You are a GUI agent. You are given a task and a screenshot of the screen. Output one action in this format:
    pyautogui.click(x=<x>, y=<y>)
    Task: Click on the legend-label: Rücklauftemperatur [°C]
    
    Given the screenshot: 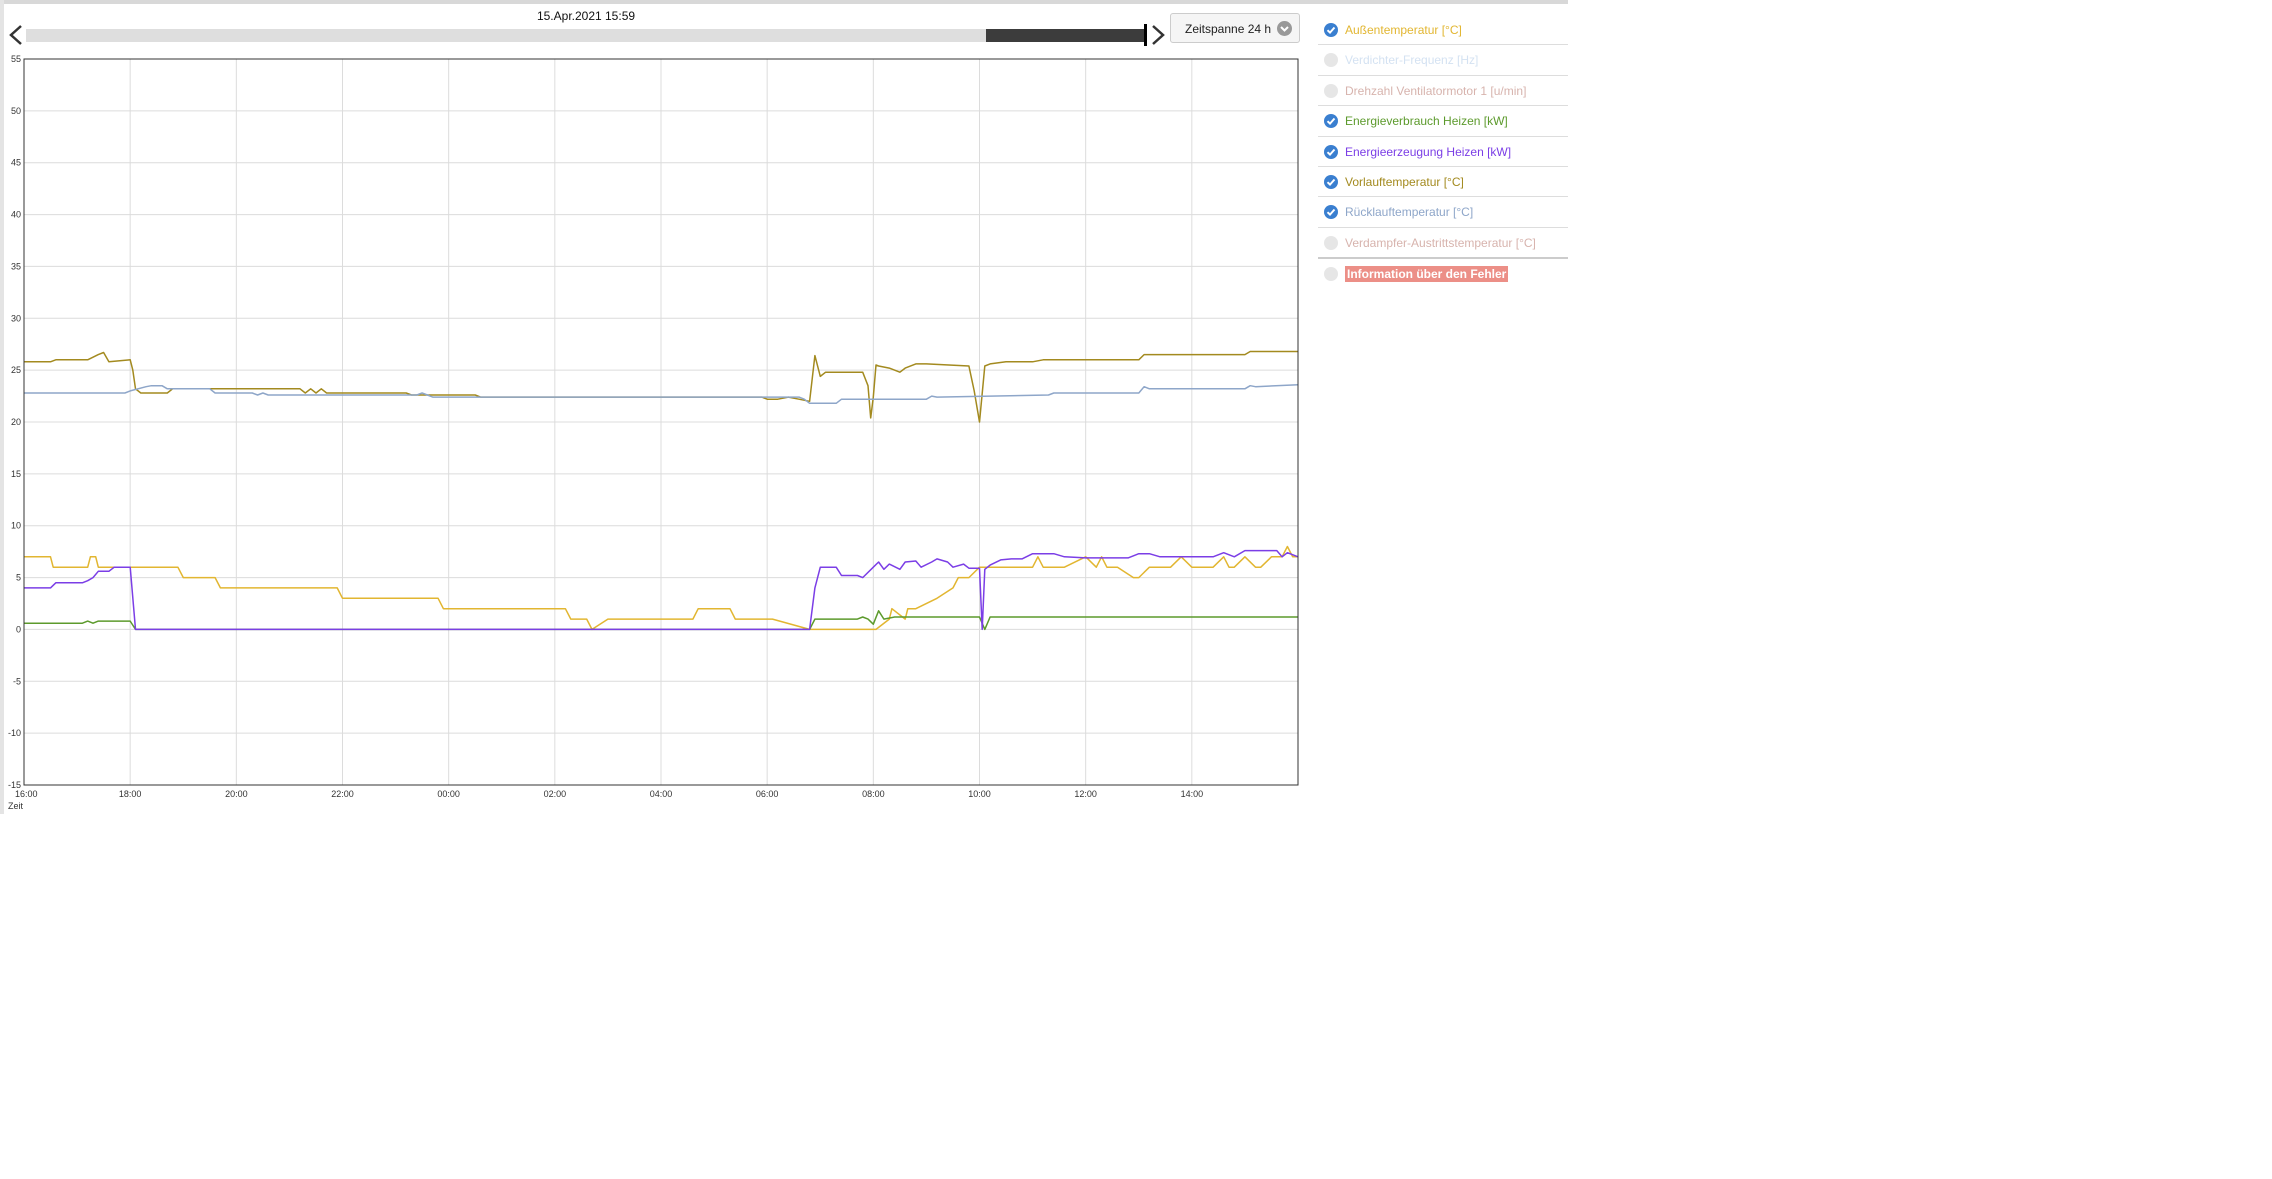 What is the action you would take?
    pyautogui.click(x=1409, y=212)
    